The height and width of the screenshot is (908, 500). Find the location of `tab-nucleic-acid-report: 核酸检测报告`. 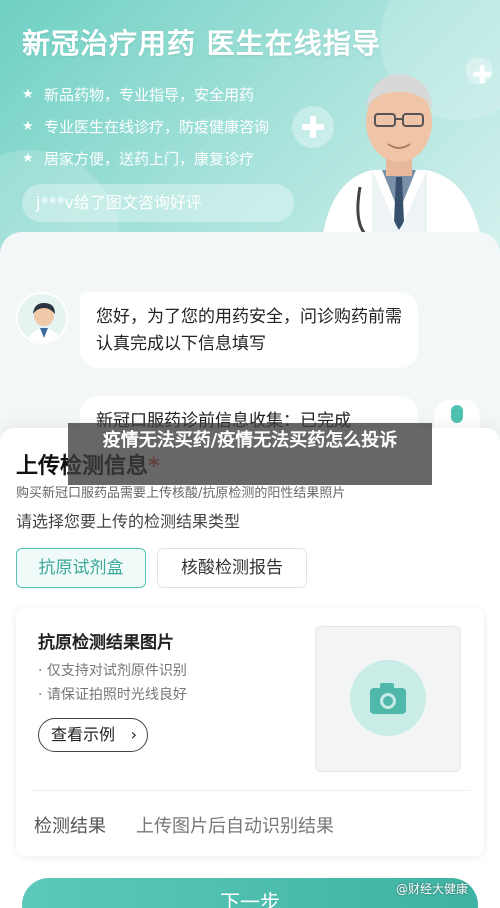

tab-nucleic-acid-report: 核酸检测报告 is located at coordinates (232, 568).